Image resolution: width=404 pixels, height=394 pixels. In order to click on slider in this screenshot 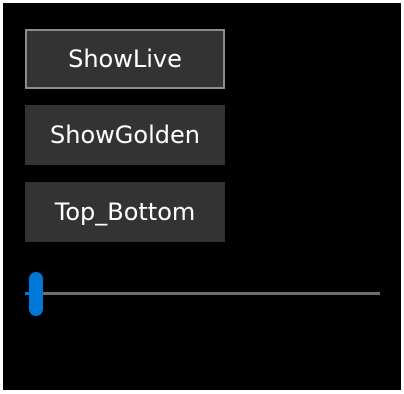, I will do `click(202, 294)`.